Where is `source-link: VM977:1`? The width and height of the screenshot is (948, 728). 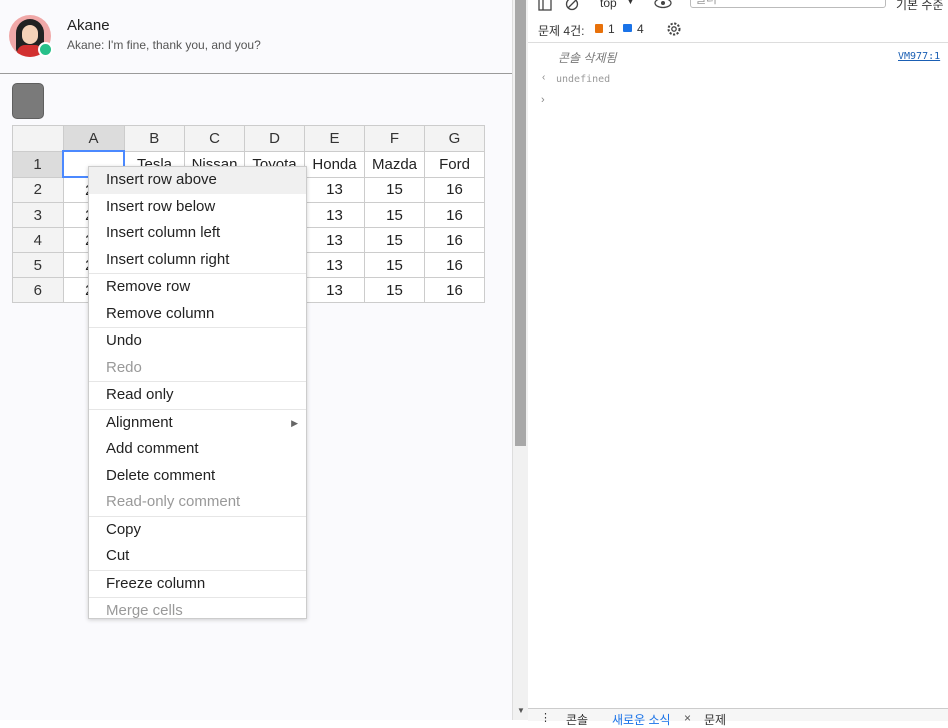
source-link: VM977:1 is located at coordinates (919, 56).